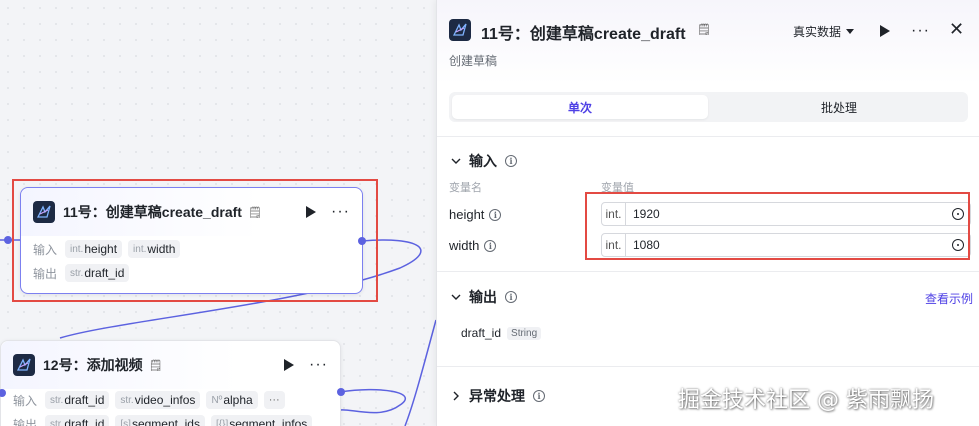 The width and height of the screenshot is (979, 426). Describe the element at coordinates (777, 226) in the screenshot. I see `params-highlight-box` at that location.